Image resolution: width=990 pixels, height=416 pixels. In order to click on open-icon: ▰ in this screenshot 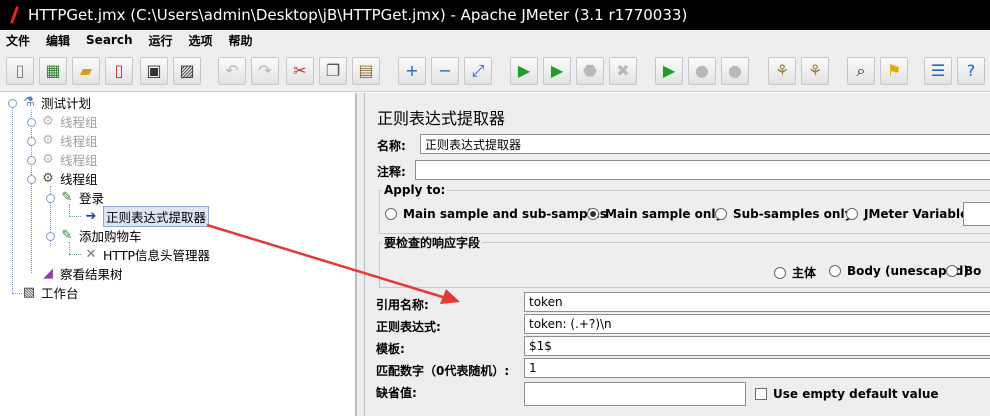, I will do `click(86, 71)`.